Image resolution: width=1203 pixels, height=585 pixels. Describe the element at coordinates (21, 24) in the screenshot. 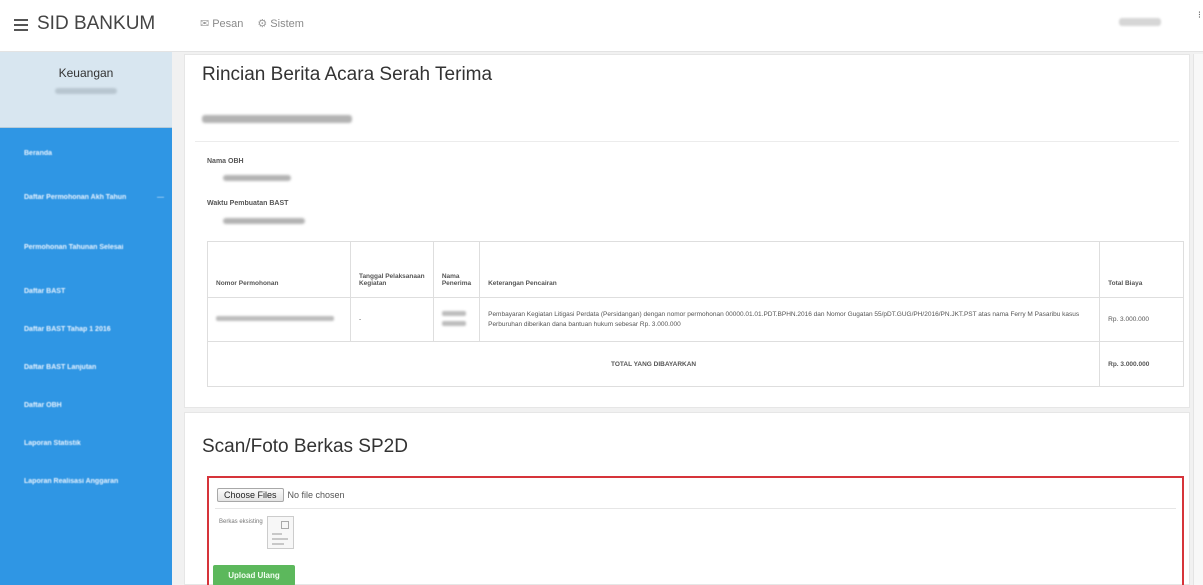

I see `hamburger-menu-icon` at that location.